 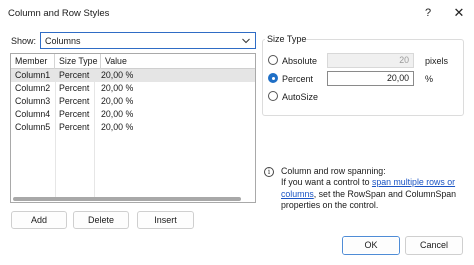 What do you see at coordinates (333, 171) in the screenshot?
I see `info-heading: Column and row spanning:` at bounding box center [333, 171].